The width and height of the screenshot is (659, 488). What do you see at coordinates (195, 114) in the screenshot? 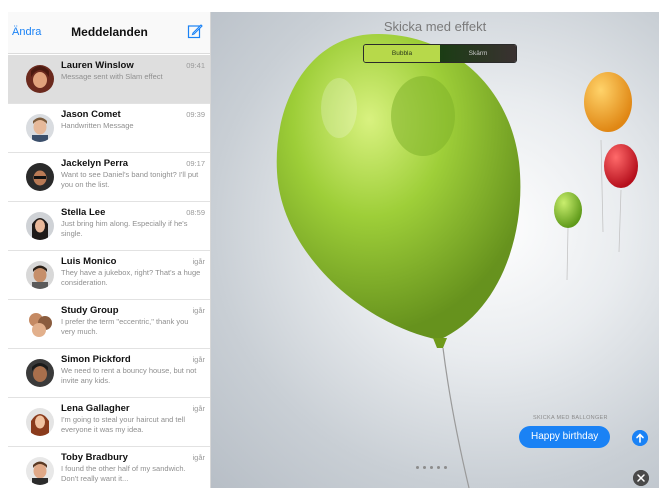
I see `conversation-time: 09:39` at bounding box center [195, 114].